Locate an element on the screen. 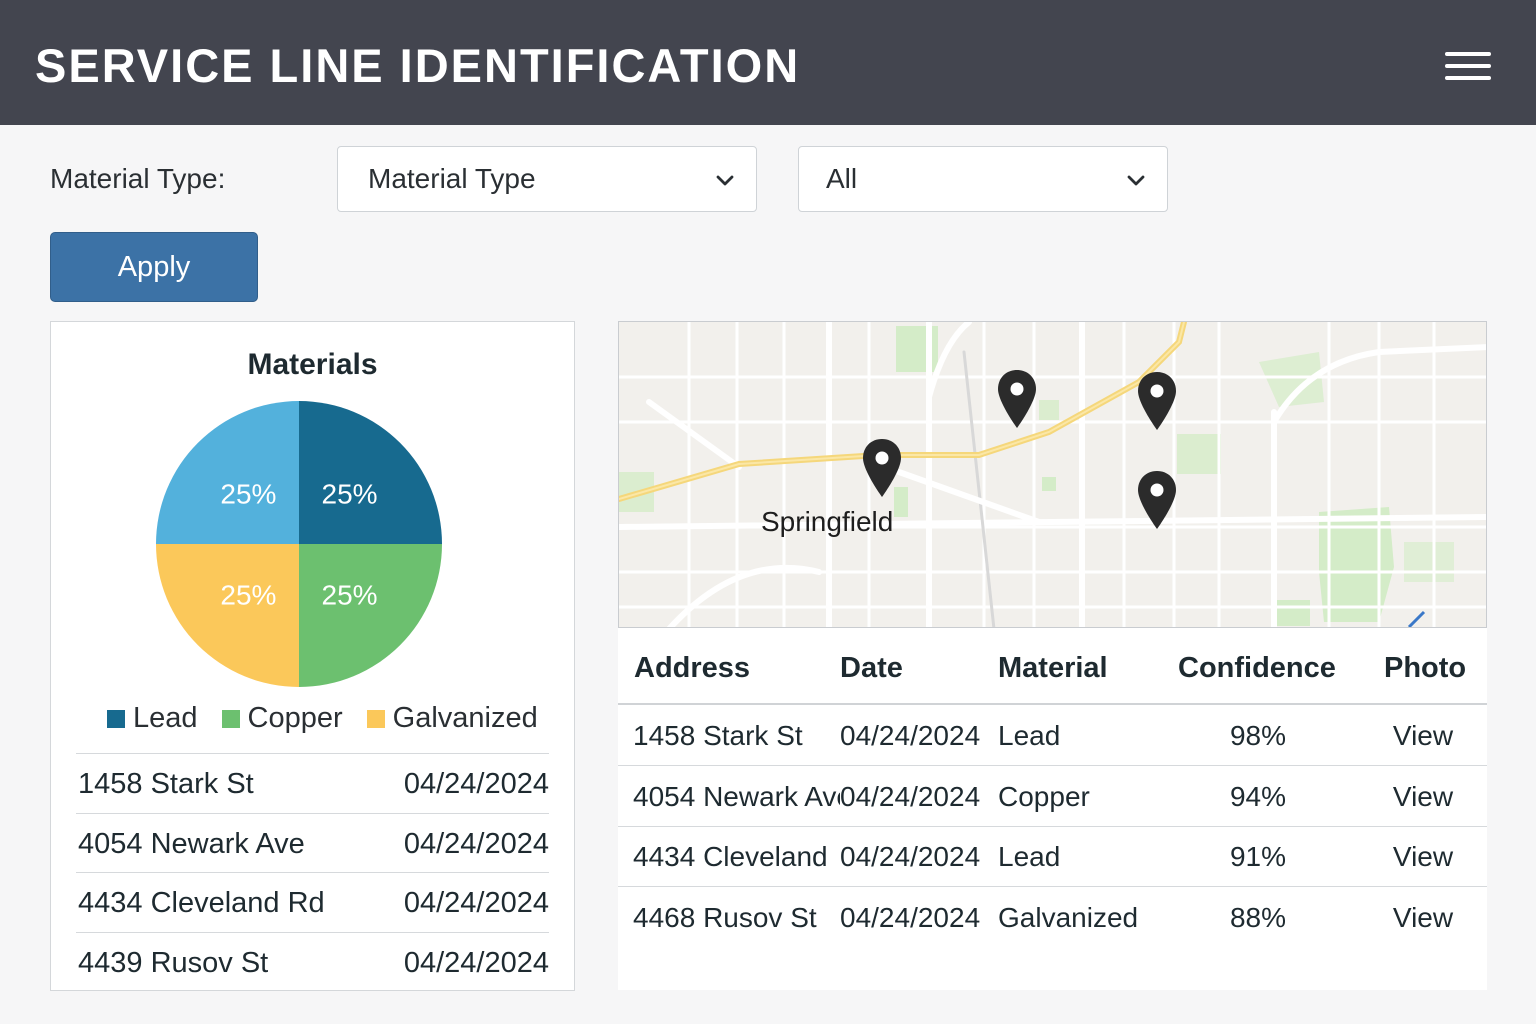 Image resolution: width=1536 pixels, height=1024 pixels. chart-title: Materials is located at coordinates (312, 364).